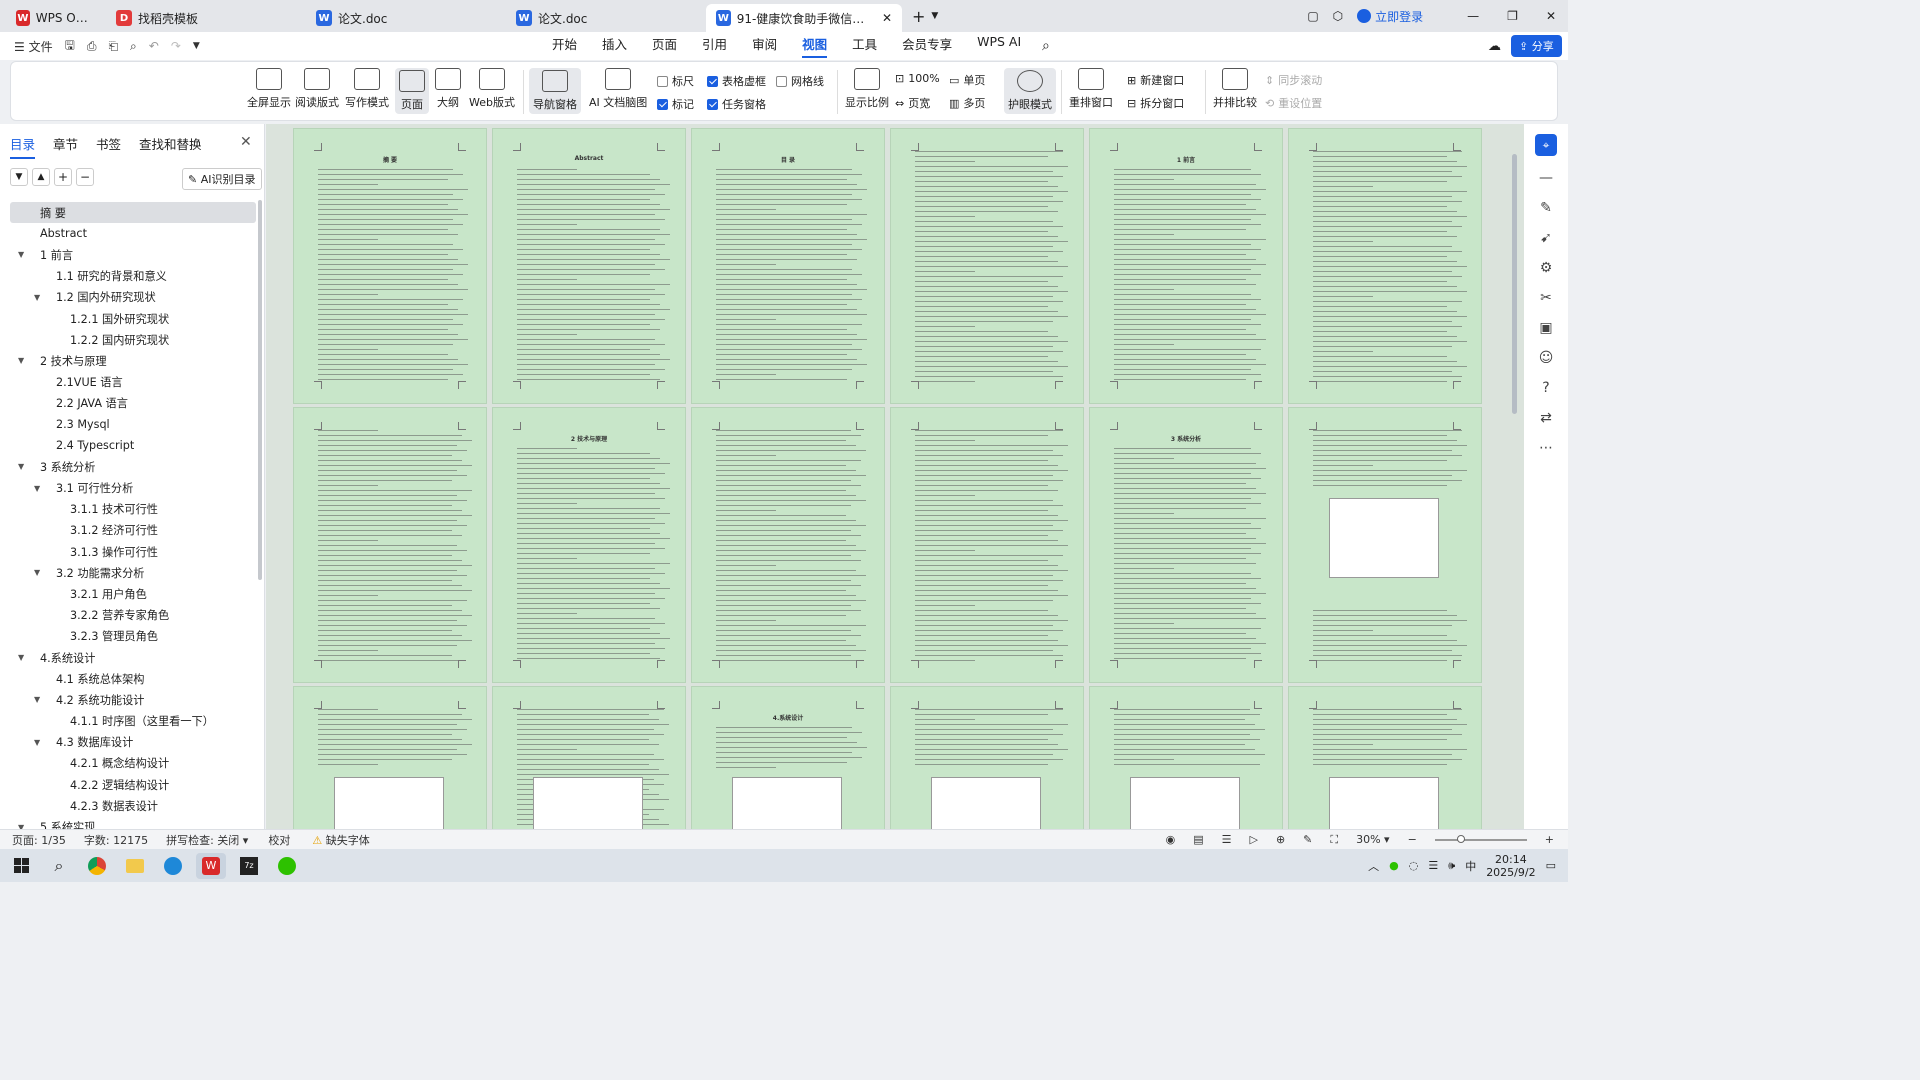 The height and width of the screenshot is (1080, 1920). I want to click on toc-item: 3.1.1 技术可行性, so click(133, 509).